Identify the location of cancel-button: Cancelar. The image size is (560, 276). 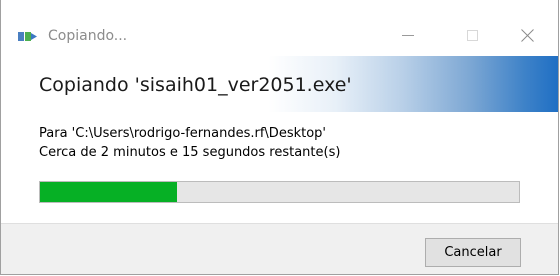
(473, 252).